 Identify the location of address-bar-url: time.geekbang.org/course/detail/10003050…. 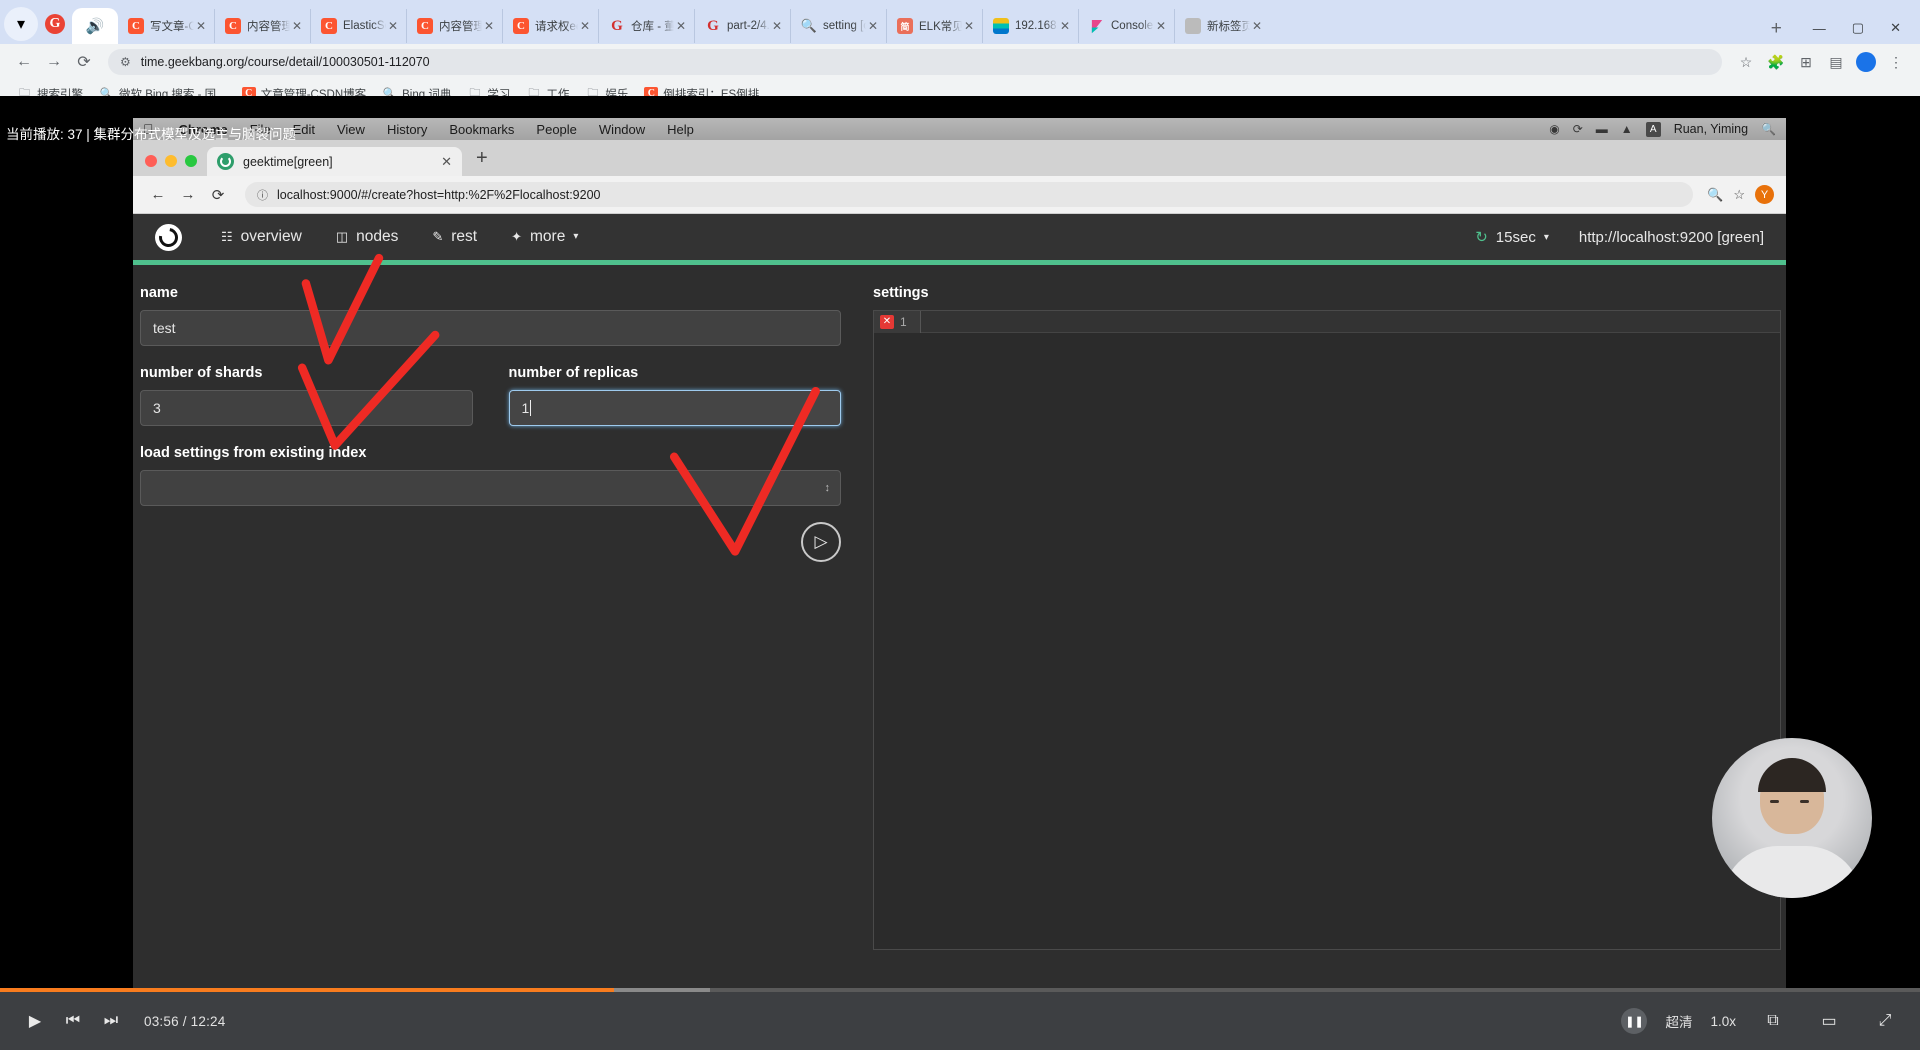
(285, 62).